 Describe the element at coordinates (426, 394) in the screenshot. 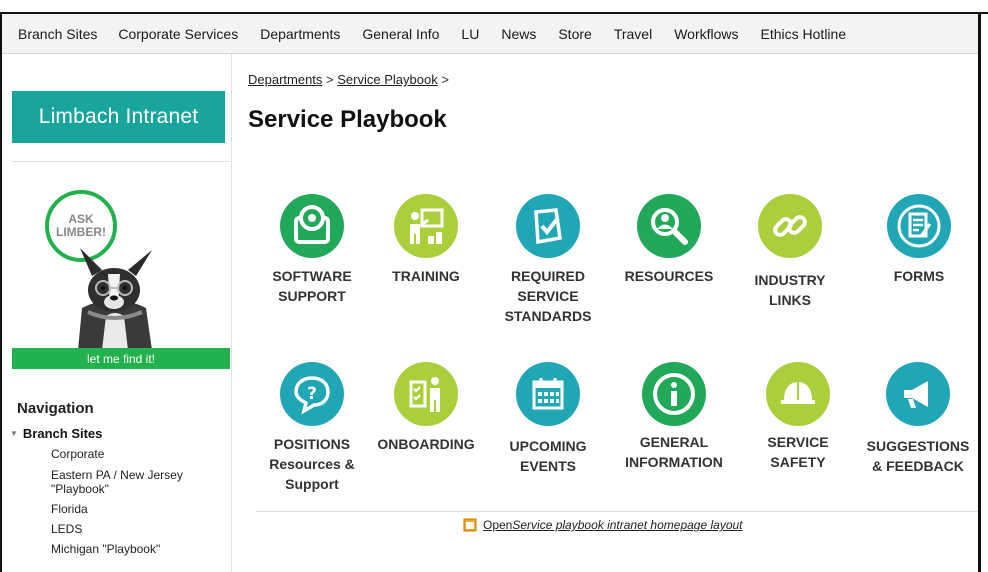

I see `onboarding-icon` at that location.